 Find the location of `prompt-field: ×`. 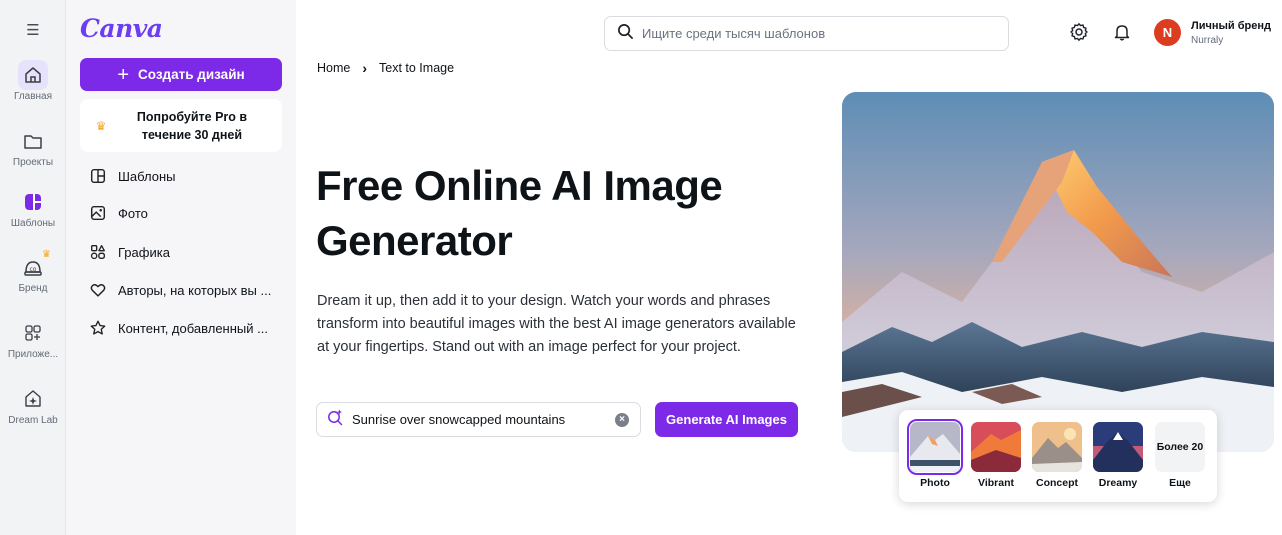

prompt-field: × is located at coordinates (478, 419).